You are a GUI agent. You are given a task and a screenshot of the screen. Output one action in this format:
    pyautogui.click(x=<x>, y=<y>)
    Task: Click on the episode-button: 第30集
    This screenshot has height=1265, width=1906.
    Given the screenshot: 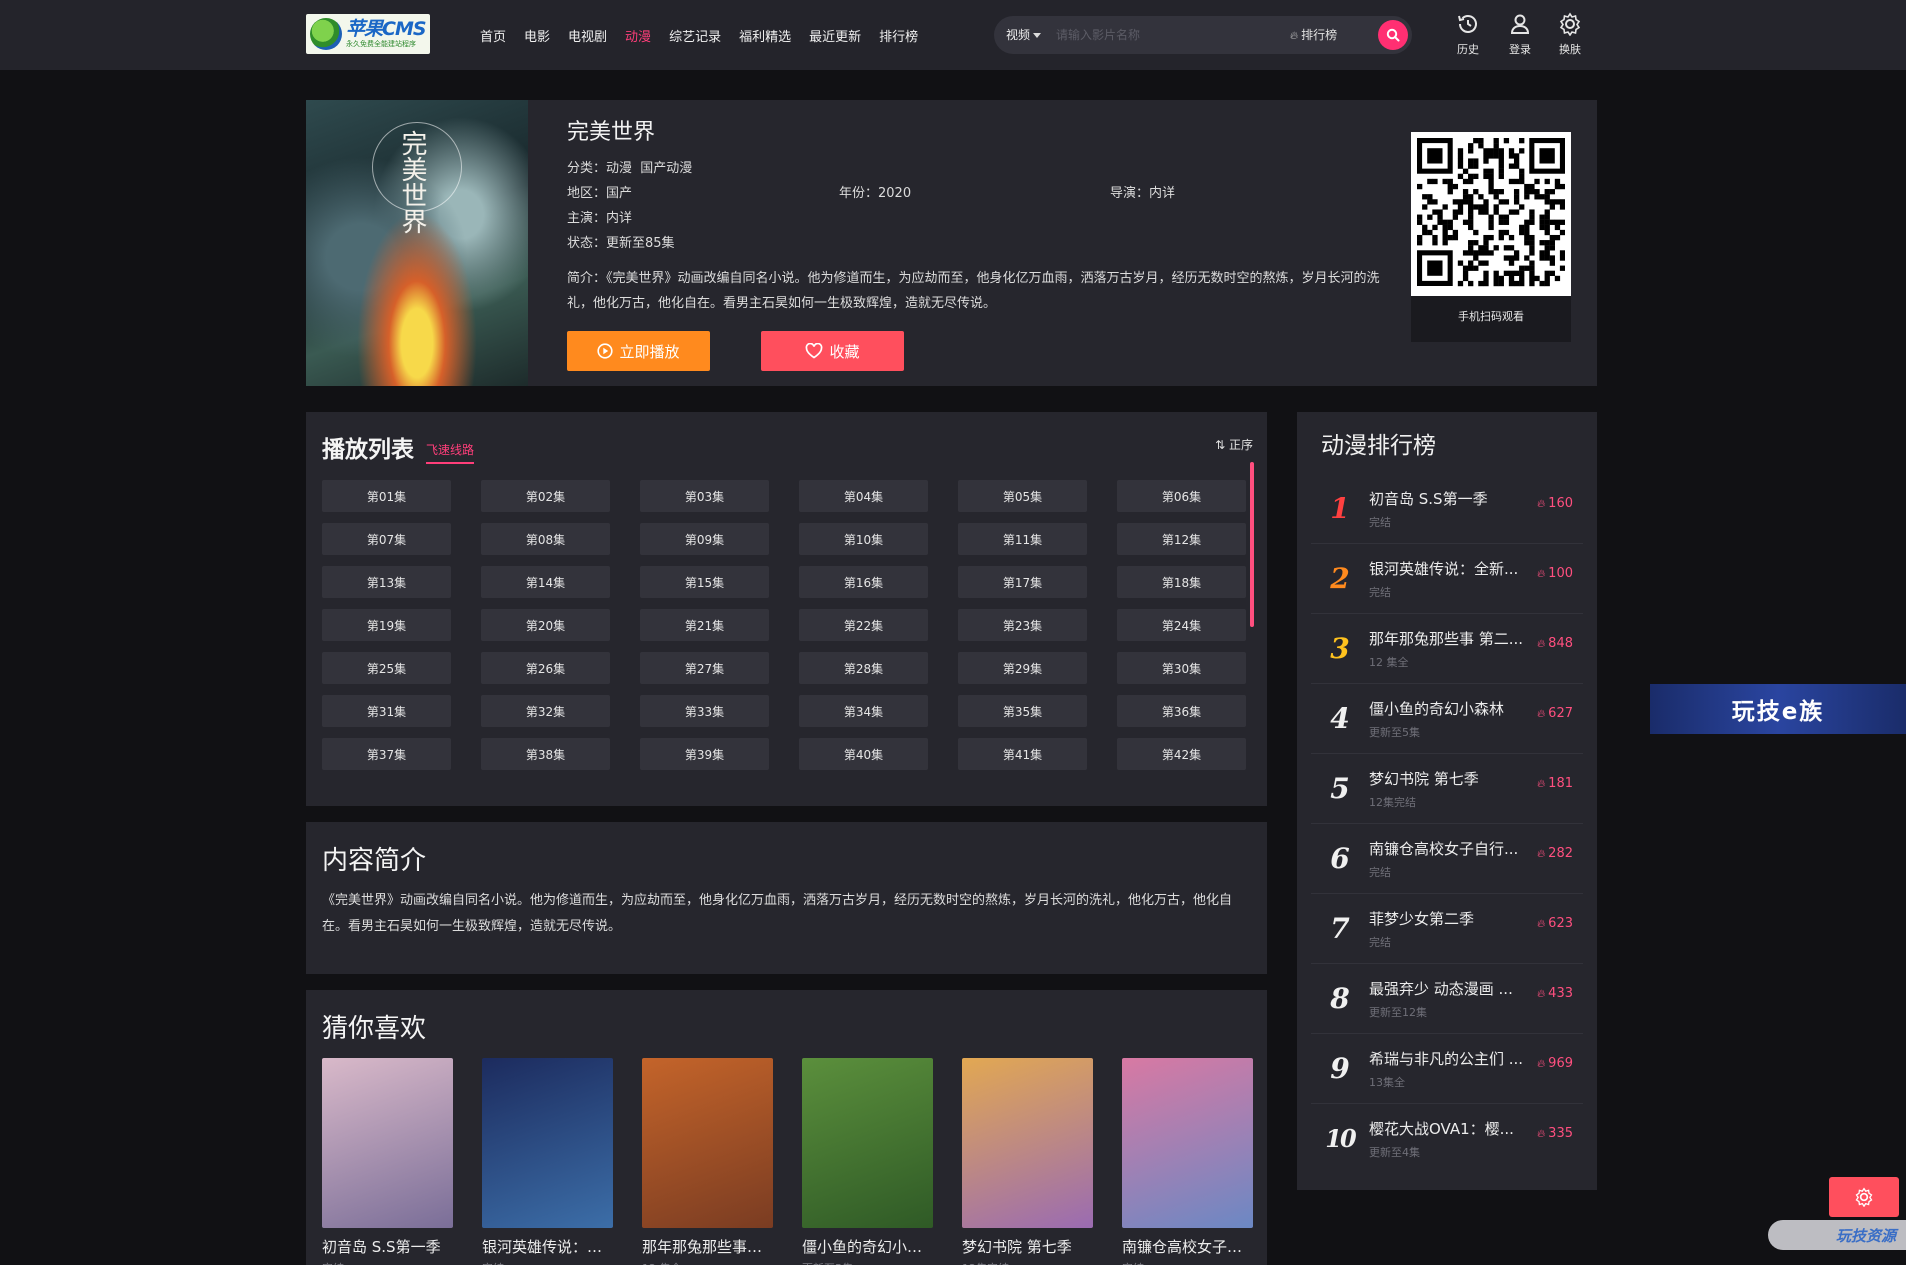 What is the action you would take?
    pyautogui.click(x=1181, y=668)
    